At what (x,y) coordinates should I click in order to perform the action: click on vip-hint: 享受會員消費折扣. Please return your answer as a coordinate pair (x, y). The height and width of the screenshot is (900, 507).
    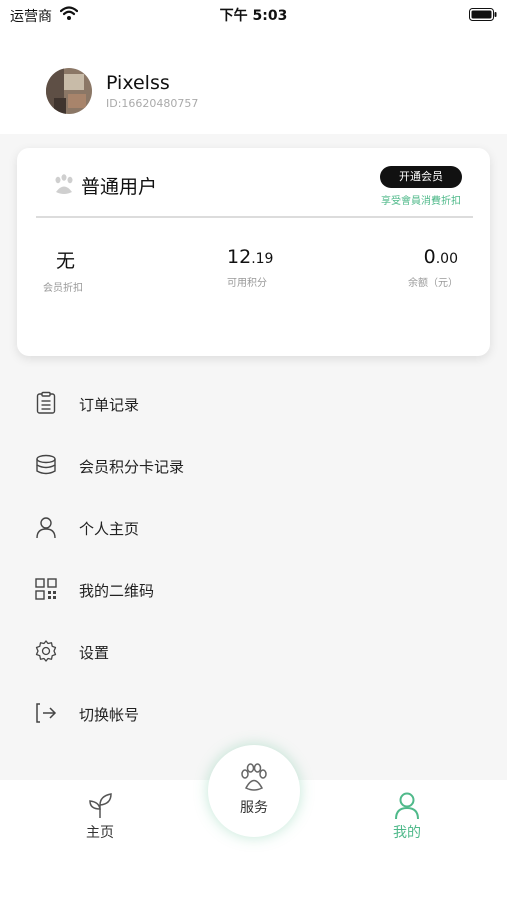
    Looking at the image, I should click on (421, 201).